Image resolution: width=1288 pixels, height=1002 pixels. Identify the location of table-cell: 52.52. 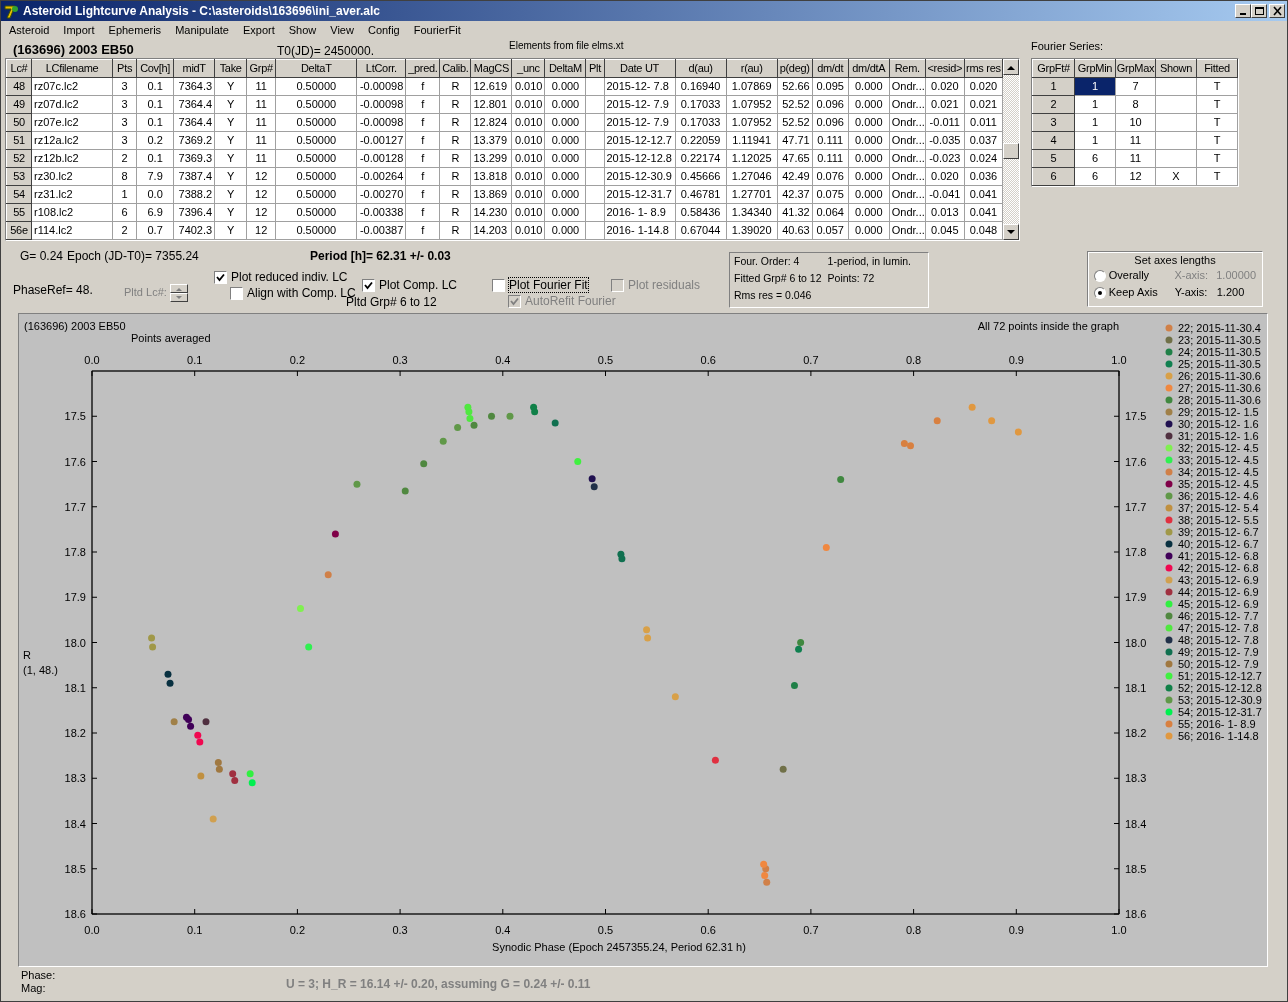
(795, 104).